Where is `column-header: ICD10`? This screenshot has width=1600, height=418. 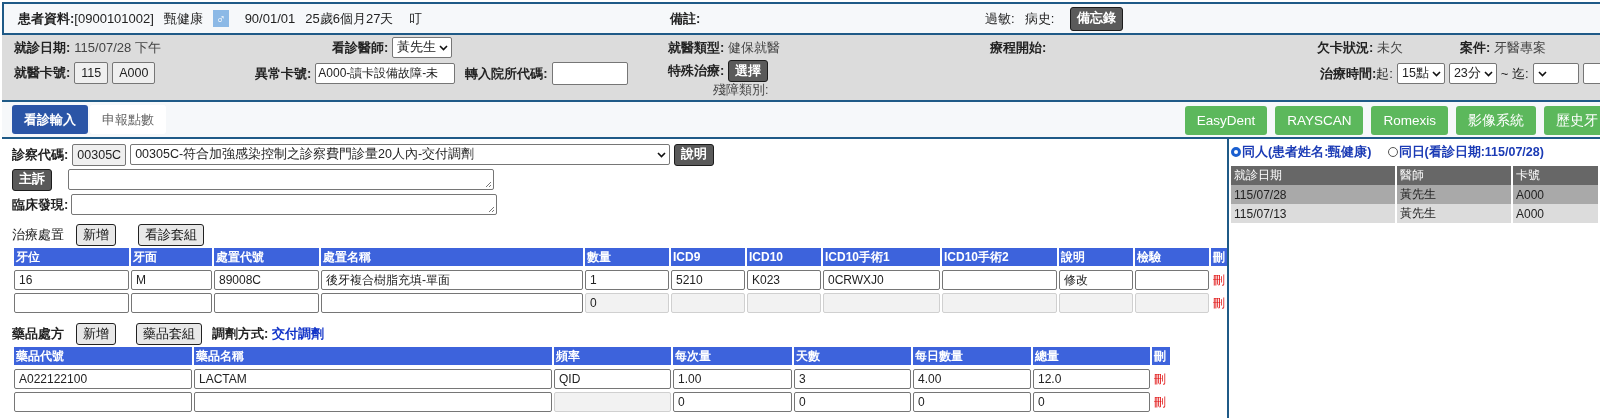
column-header: ICD10 is located at coordinates (784, 257).